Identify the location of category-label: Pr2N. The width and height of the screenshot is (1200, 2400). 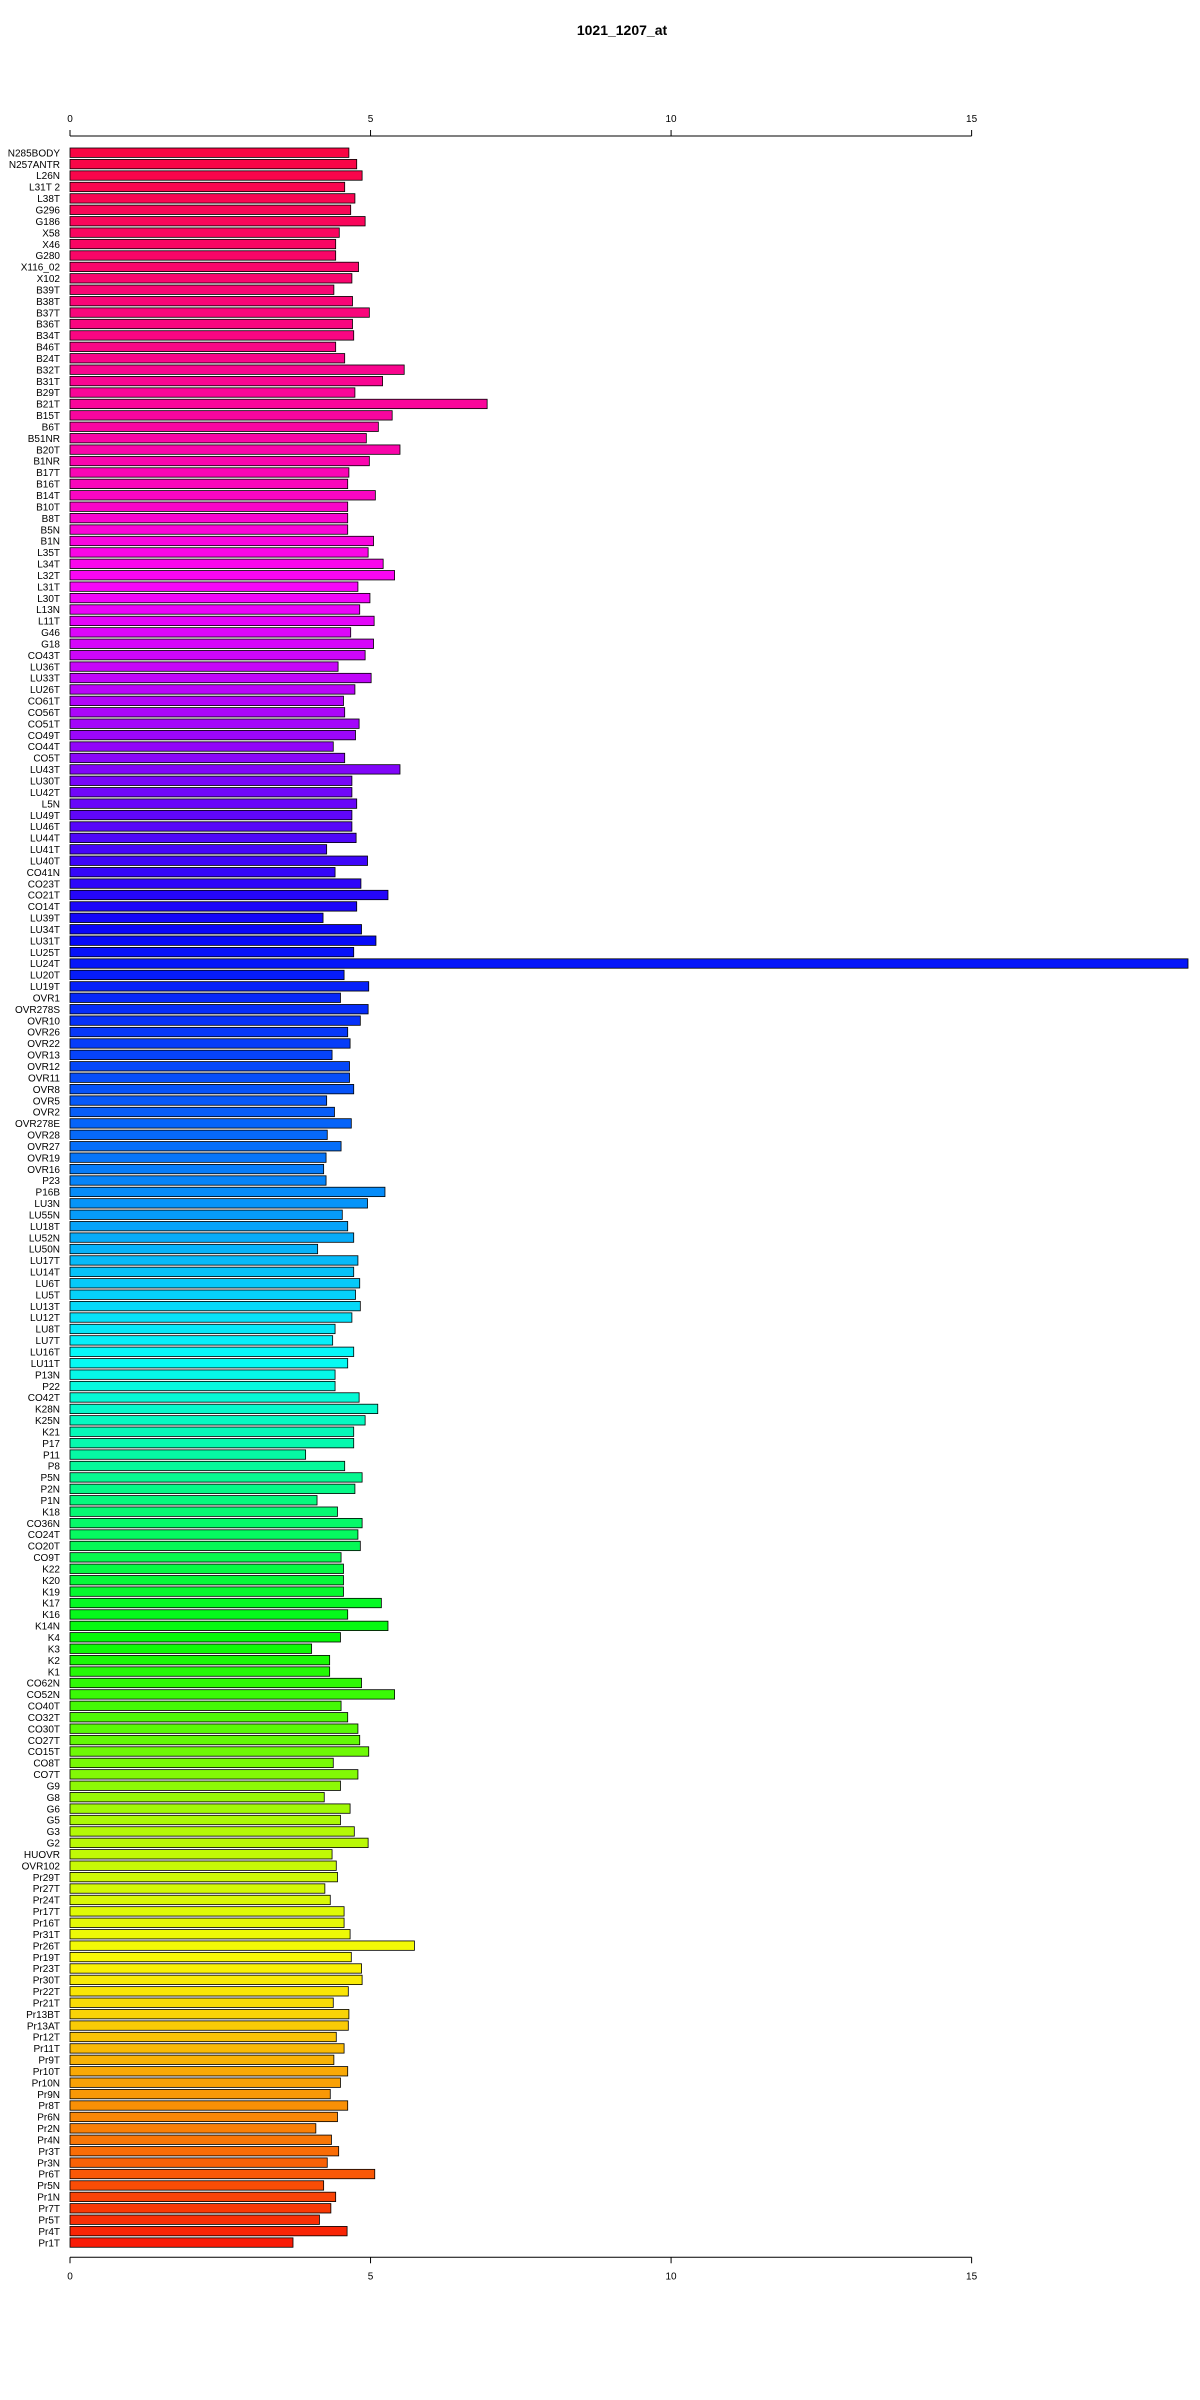
(48, 2129).